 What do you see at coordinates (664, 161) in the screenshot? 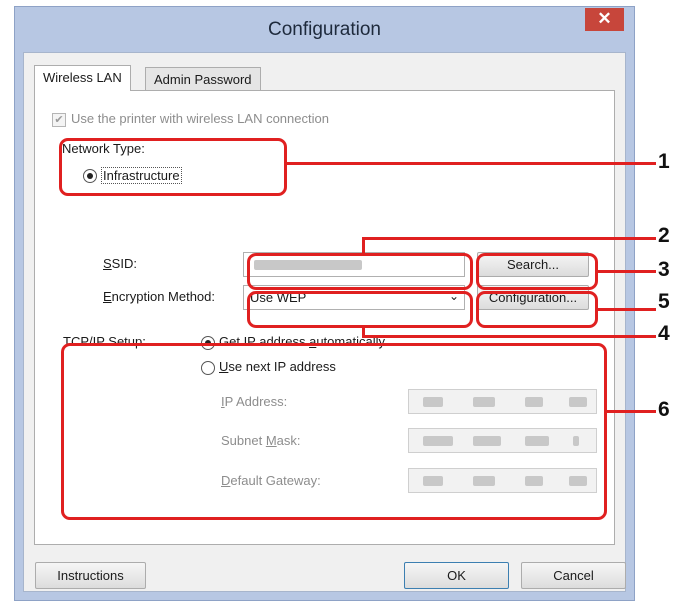
I see `callout-1: 1` at bounding box center [664, 161].